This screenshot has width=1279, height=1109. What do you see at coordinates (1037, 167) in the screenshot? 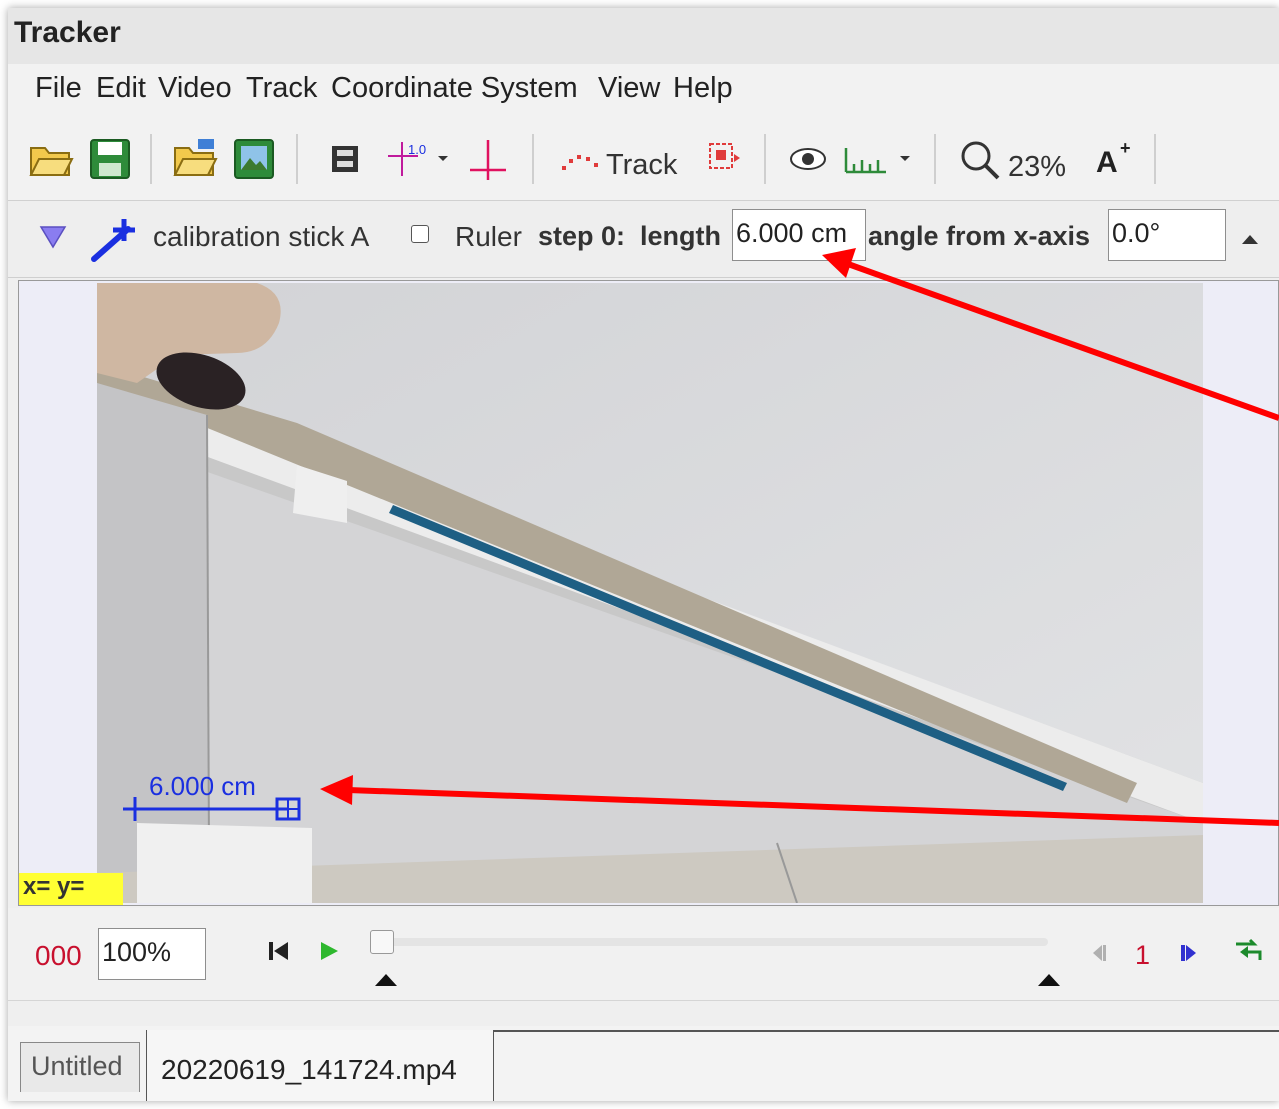
I see `zoom-level: 23%` at bounding box center [1037, 167].